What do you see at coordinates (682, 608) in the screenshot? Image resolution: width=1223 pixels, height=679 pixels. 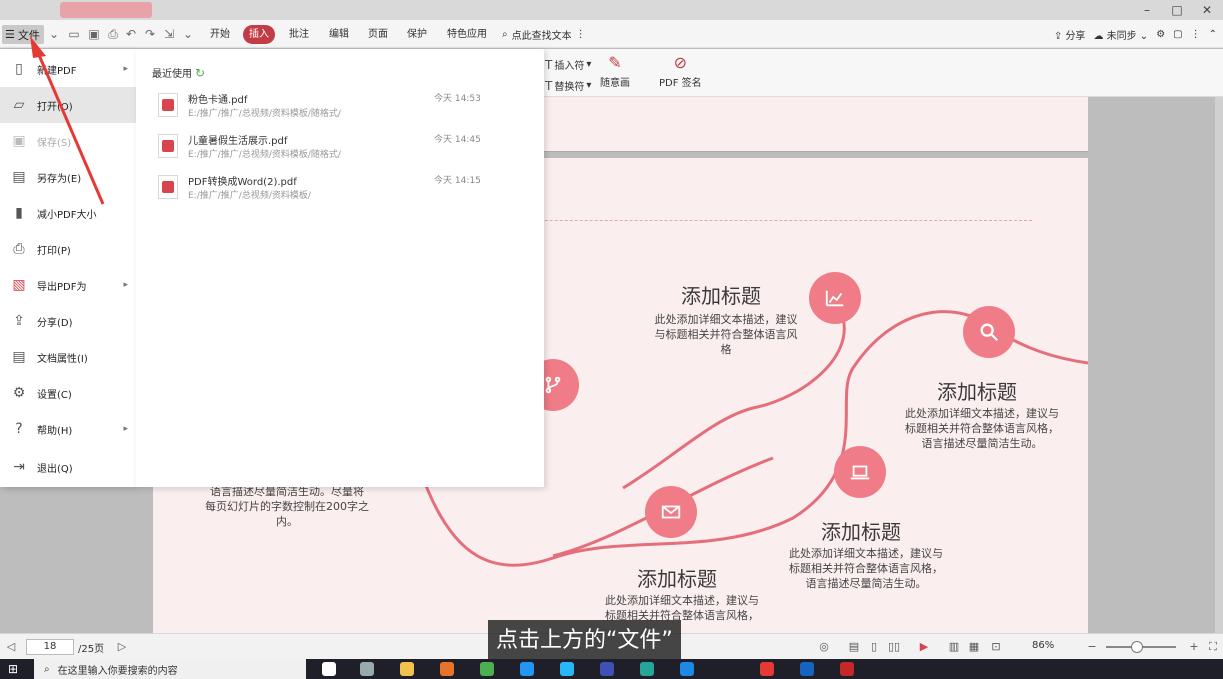 I see `block-text-4: 此处添加详细文本描述，建议与标题相关并符合整体语言风格，` at bounding box center [682, 608].